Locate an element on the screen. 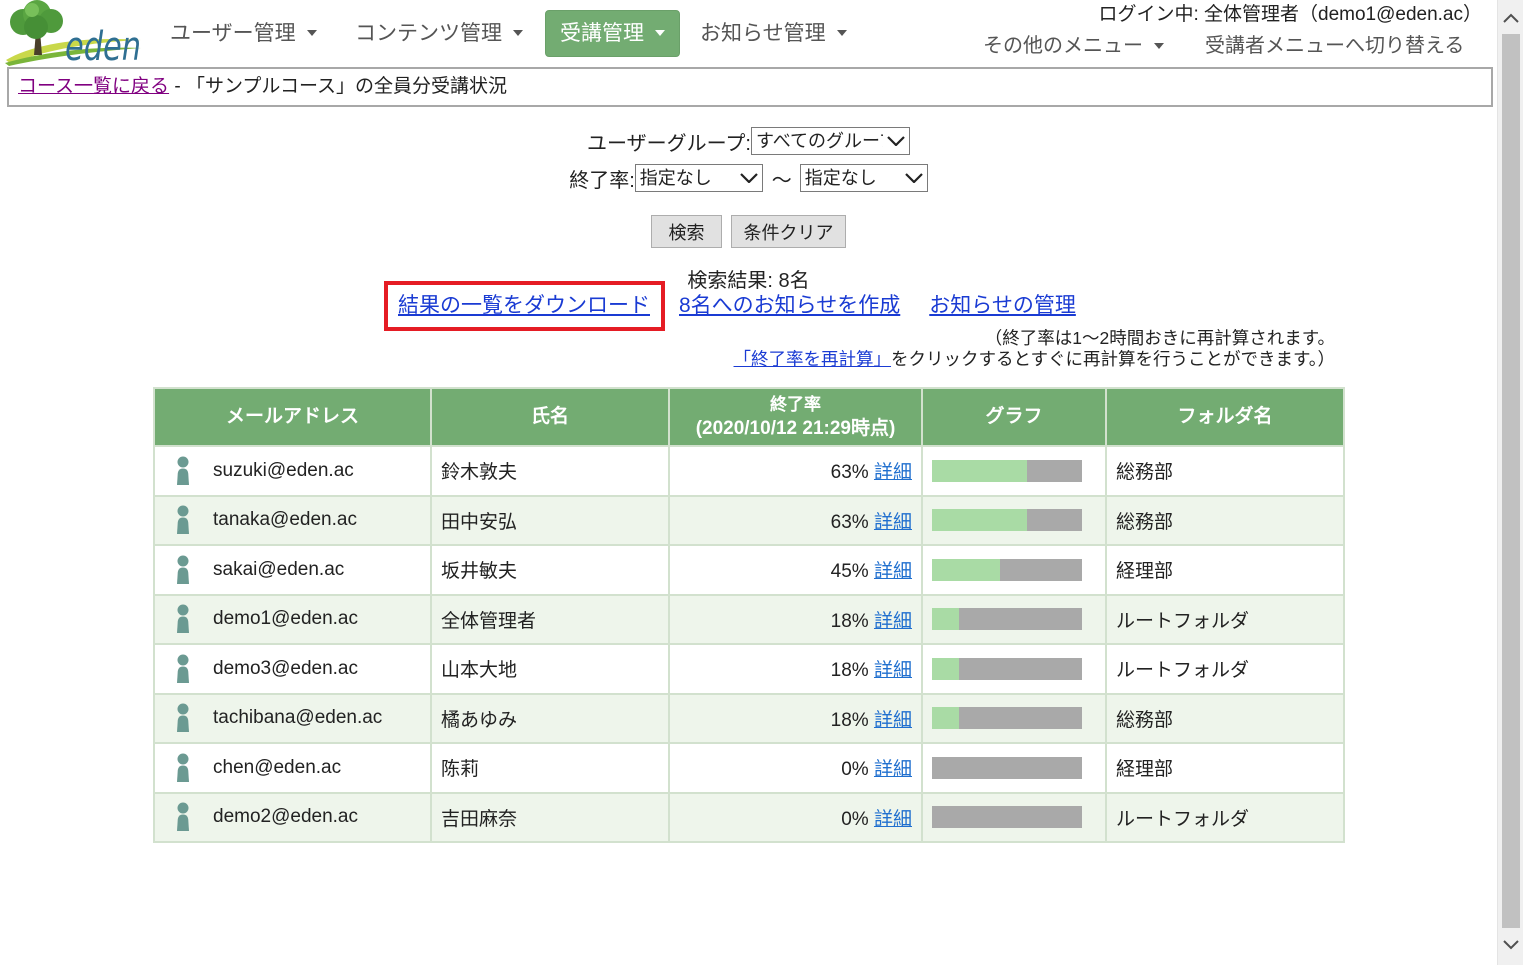 The height and width of the screenshot is (965, 1523). name-text: 全体管理者 is located at coordinates (489, 621).